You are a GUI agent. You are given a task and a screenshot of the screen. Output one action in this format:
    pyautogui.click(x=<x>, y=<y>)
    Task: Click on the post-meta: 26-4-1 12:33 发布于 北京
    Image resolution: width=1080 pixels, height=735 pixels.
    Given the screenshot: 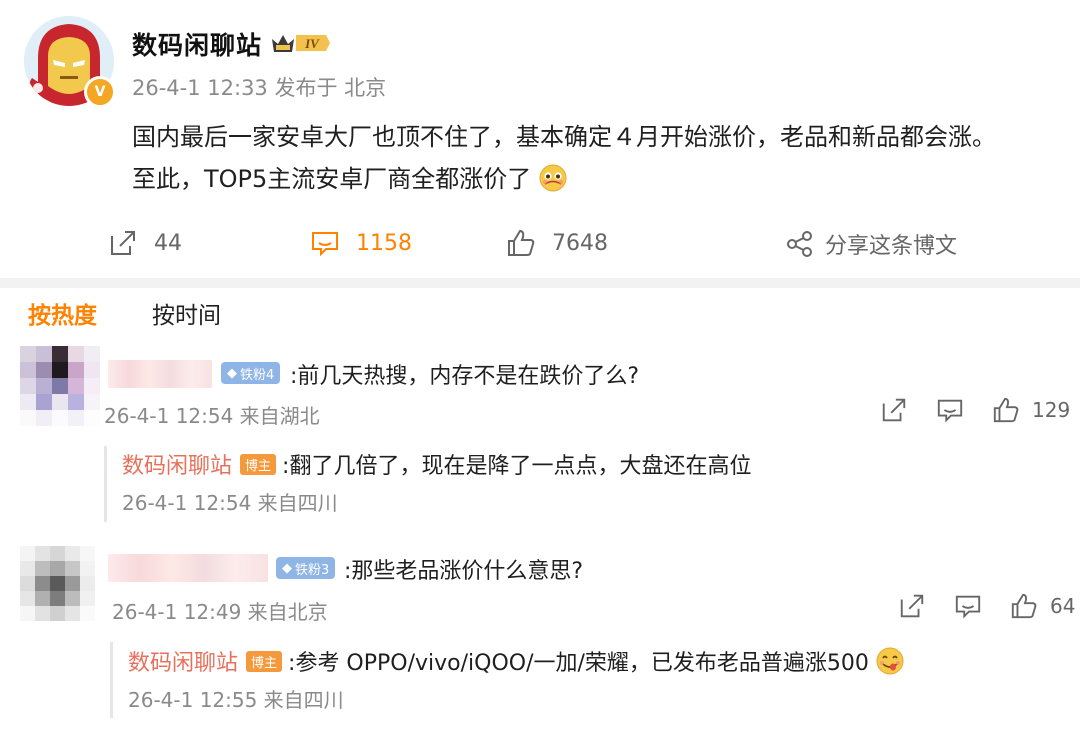 What is the action you would take?
    pyautogui.click(x=259, y=88)
    